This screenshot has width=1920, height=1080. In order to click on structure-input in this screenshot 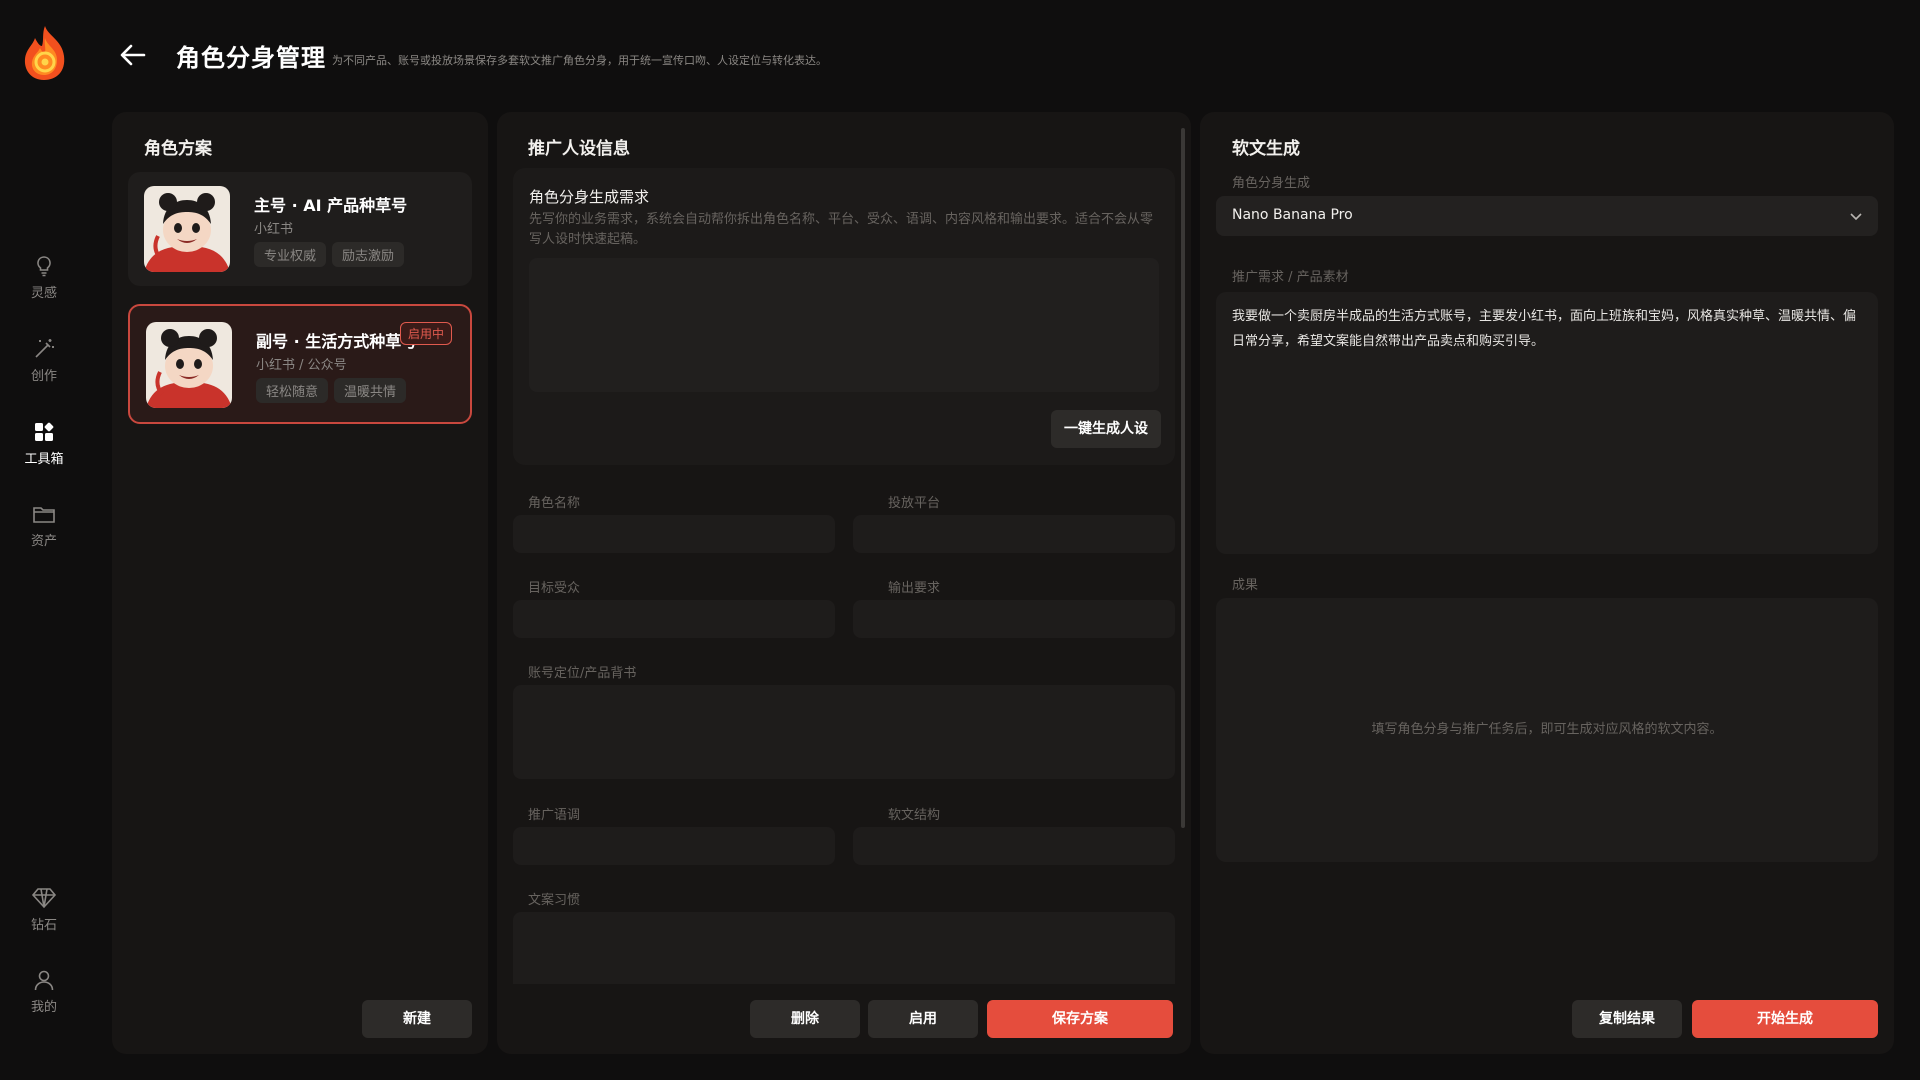, I will do `click(1014, 846)`.